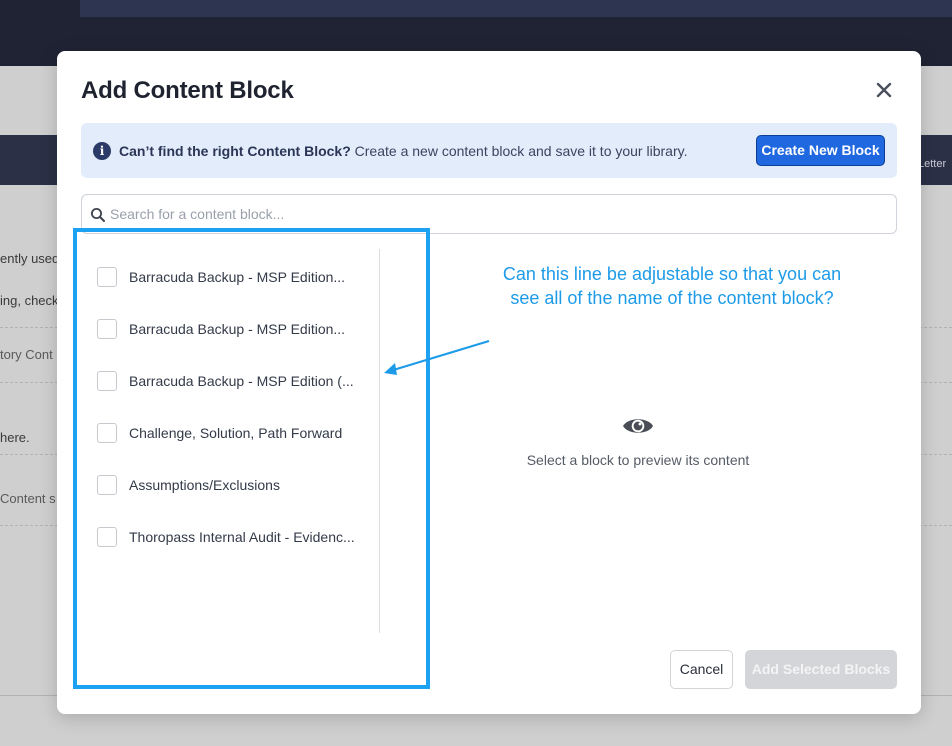  What do you see at coordinates (187, 90) in the screenshot?
I see `modal-title: Add Content Block` at bounding box center [187, 90].